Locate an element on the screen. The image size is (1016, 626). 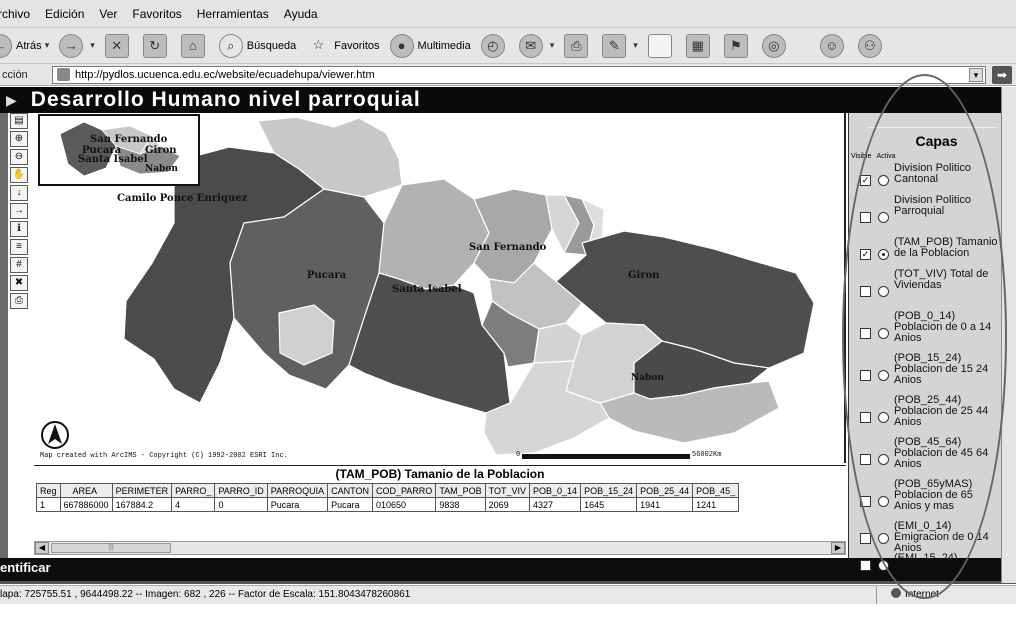
menu-ayuda: Ayuda is located at coordinates (301, 14).